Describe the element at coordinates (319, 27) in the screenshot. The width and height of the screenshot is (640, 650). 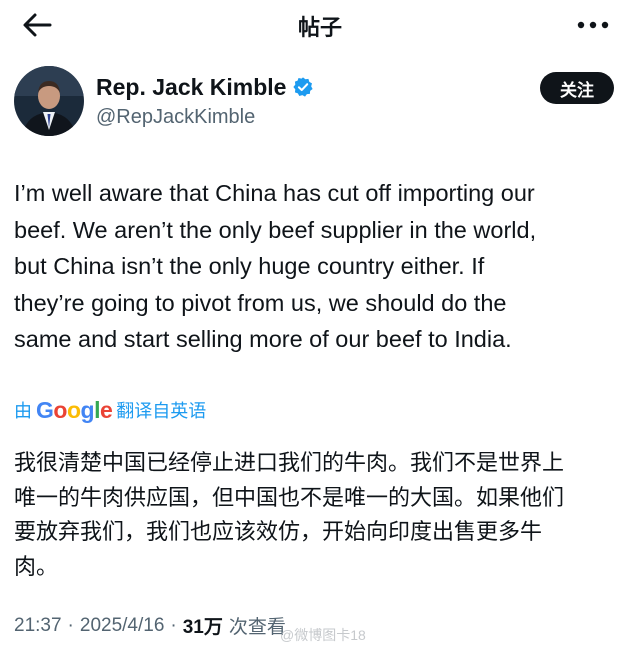
I see `page-title: 帖子` at that location.